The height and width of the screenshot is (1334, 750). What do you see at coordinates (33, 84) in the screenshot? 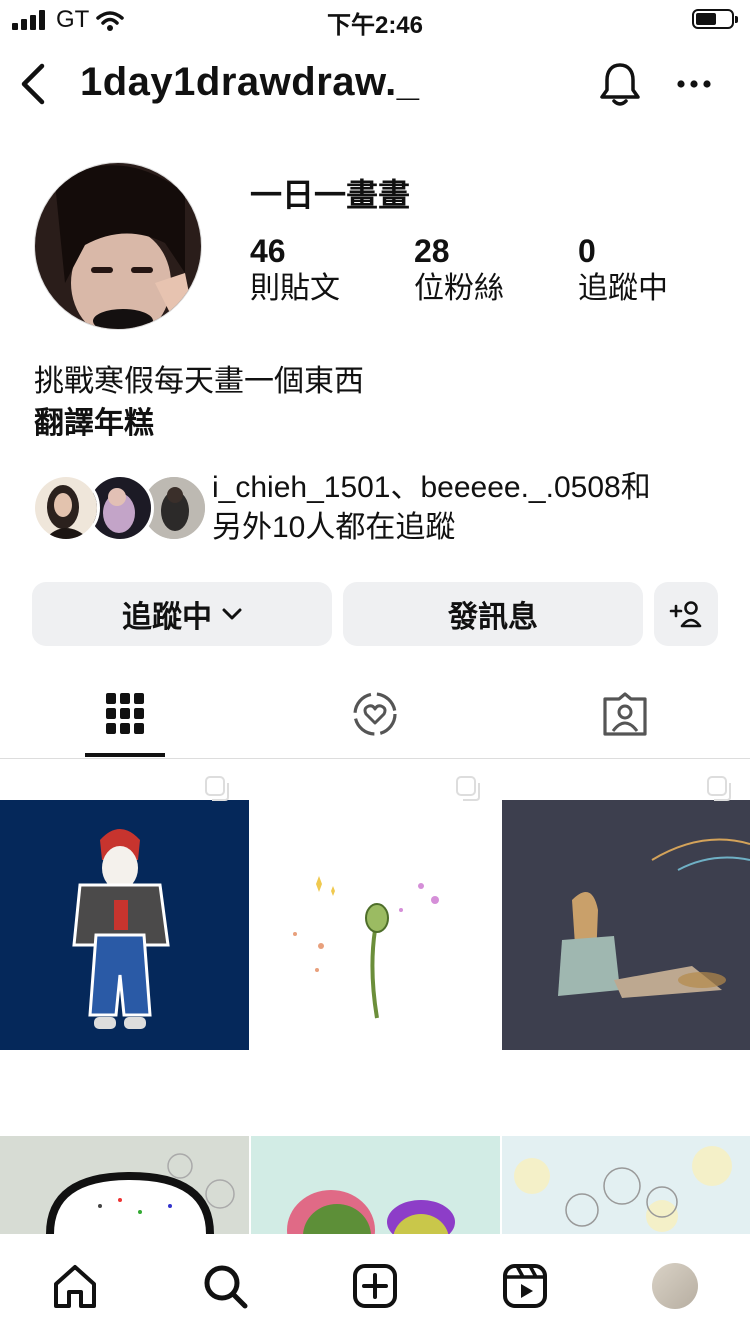
I see `back-arrow-icon` at bounding box center [33, 84].